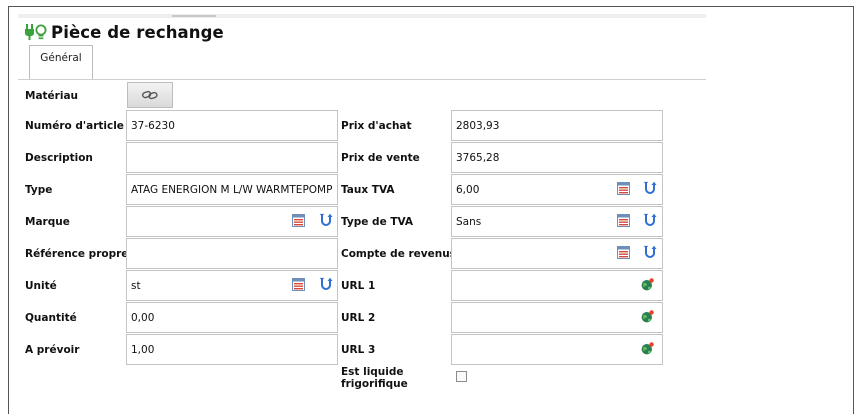 The width and height of the screenshot is (861, 415). I want to click on url3-label: URL 3, so click(358, 350).